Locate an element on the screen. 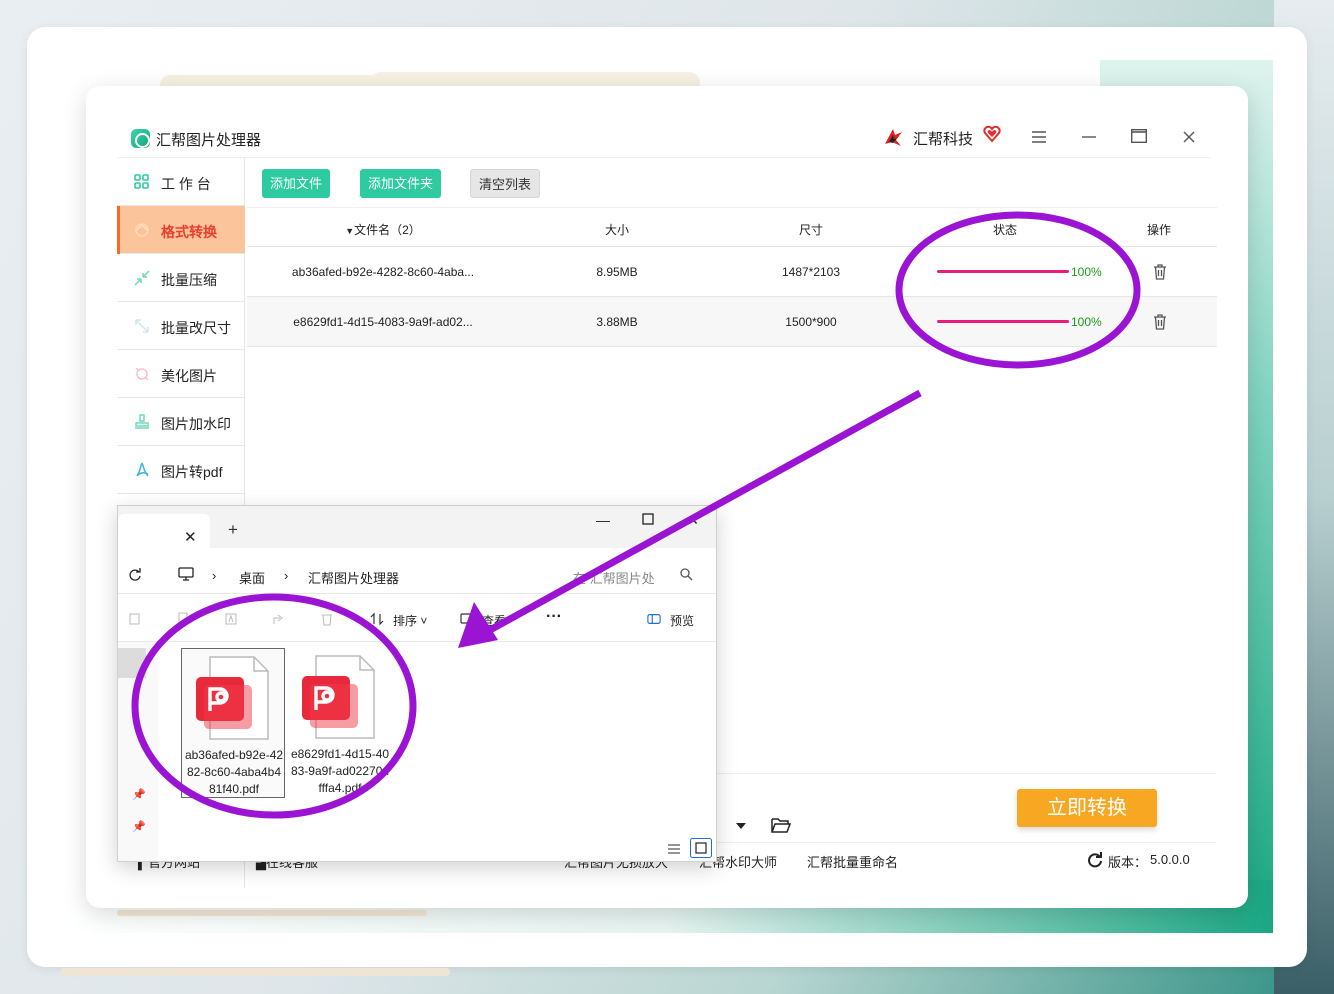  delete-icon is located at coordinates (327, 619).